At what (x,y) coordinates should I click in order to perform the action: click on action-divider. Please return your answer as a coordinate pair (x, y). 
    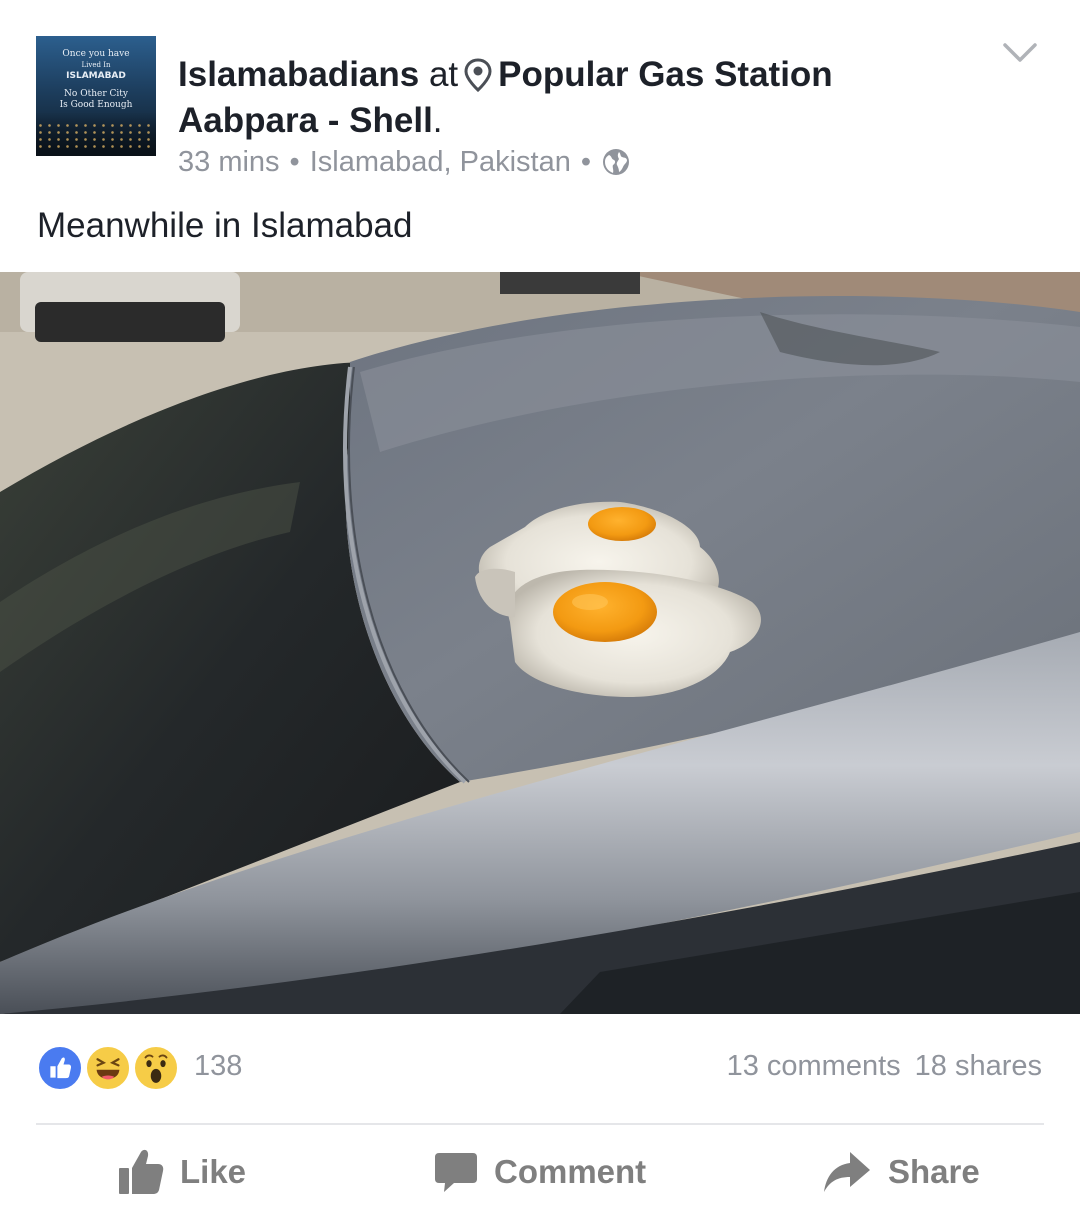
    Looking at the image, I should click on (540, 1124).